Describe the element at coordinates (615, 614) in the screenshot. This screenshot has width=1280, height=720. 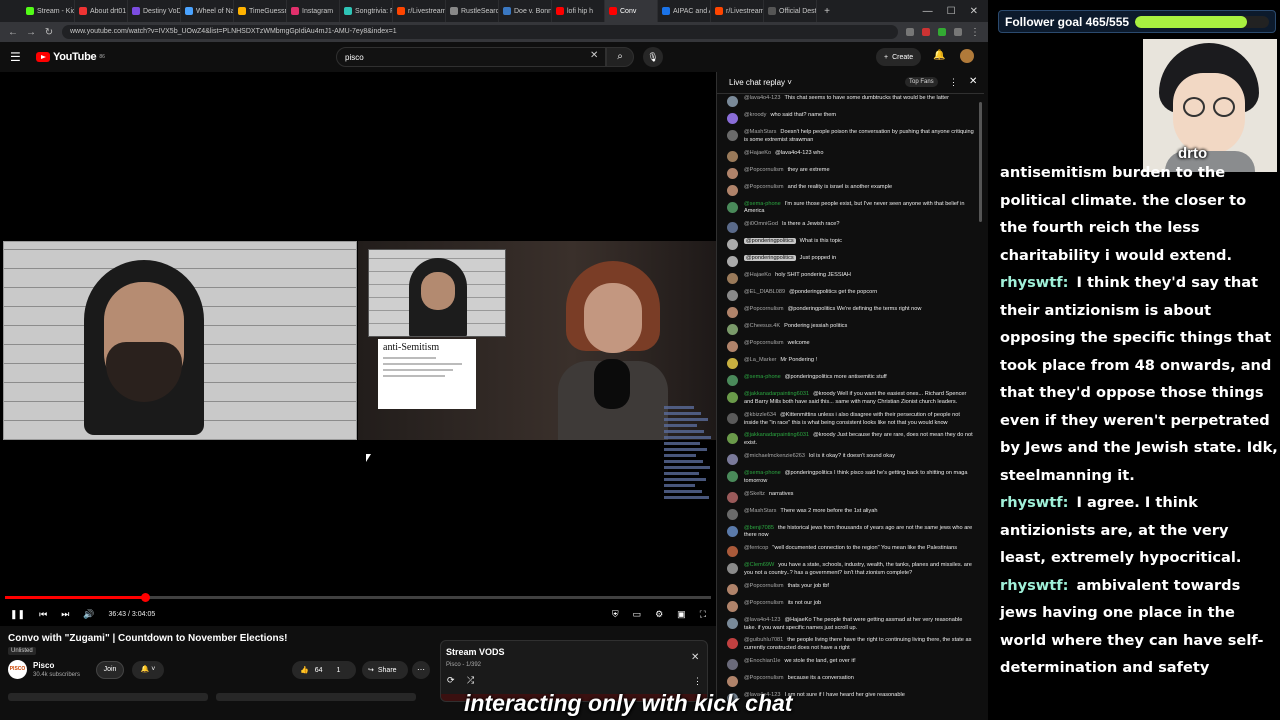
I see `shield-icon: ⛨` at that location.